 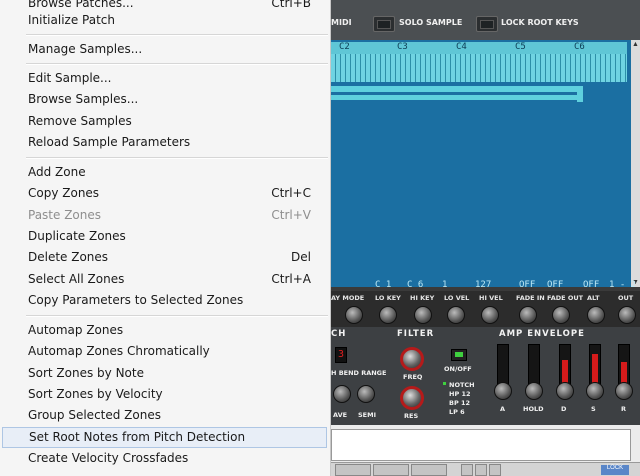 What do you see at coordinates (423, 315) in the screenshot?
I see `hi-key-knob` at bounding box center [423, 315].